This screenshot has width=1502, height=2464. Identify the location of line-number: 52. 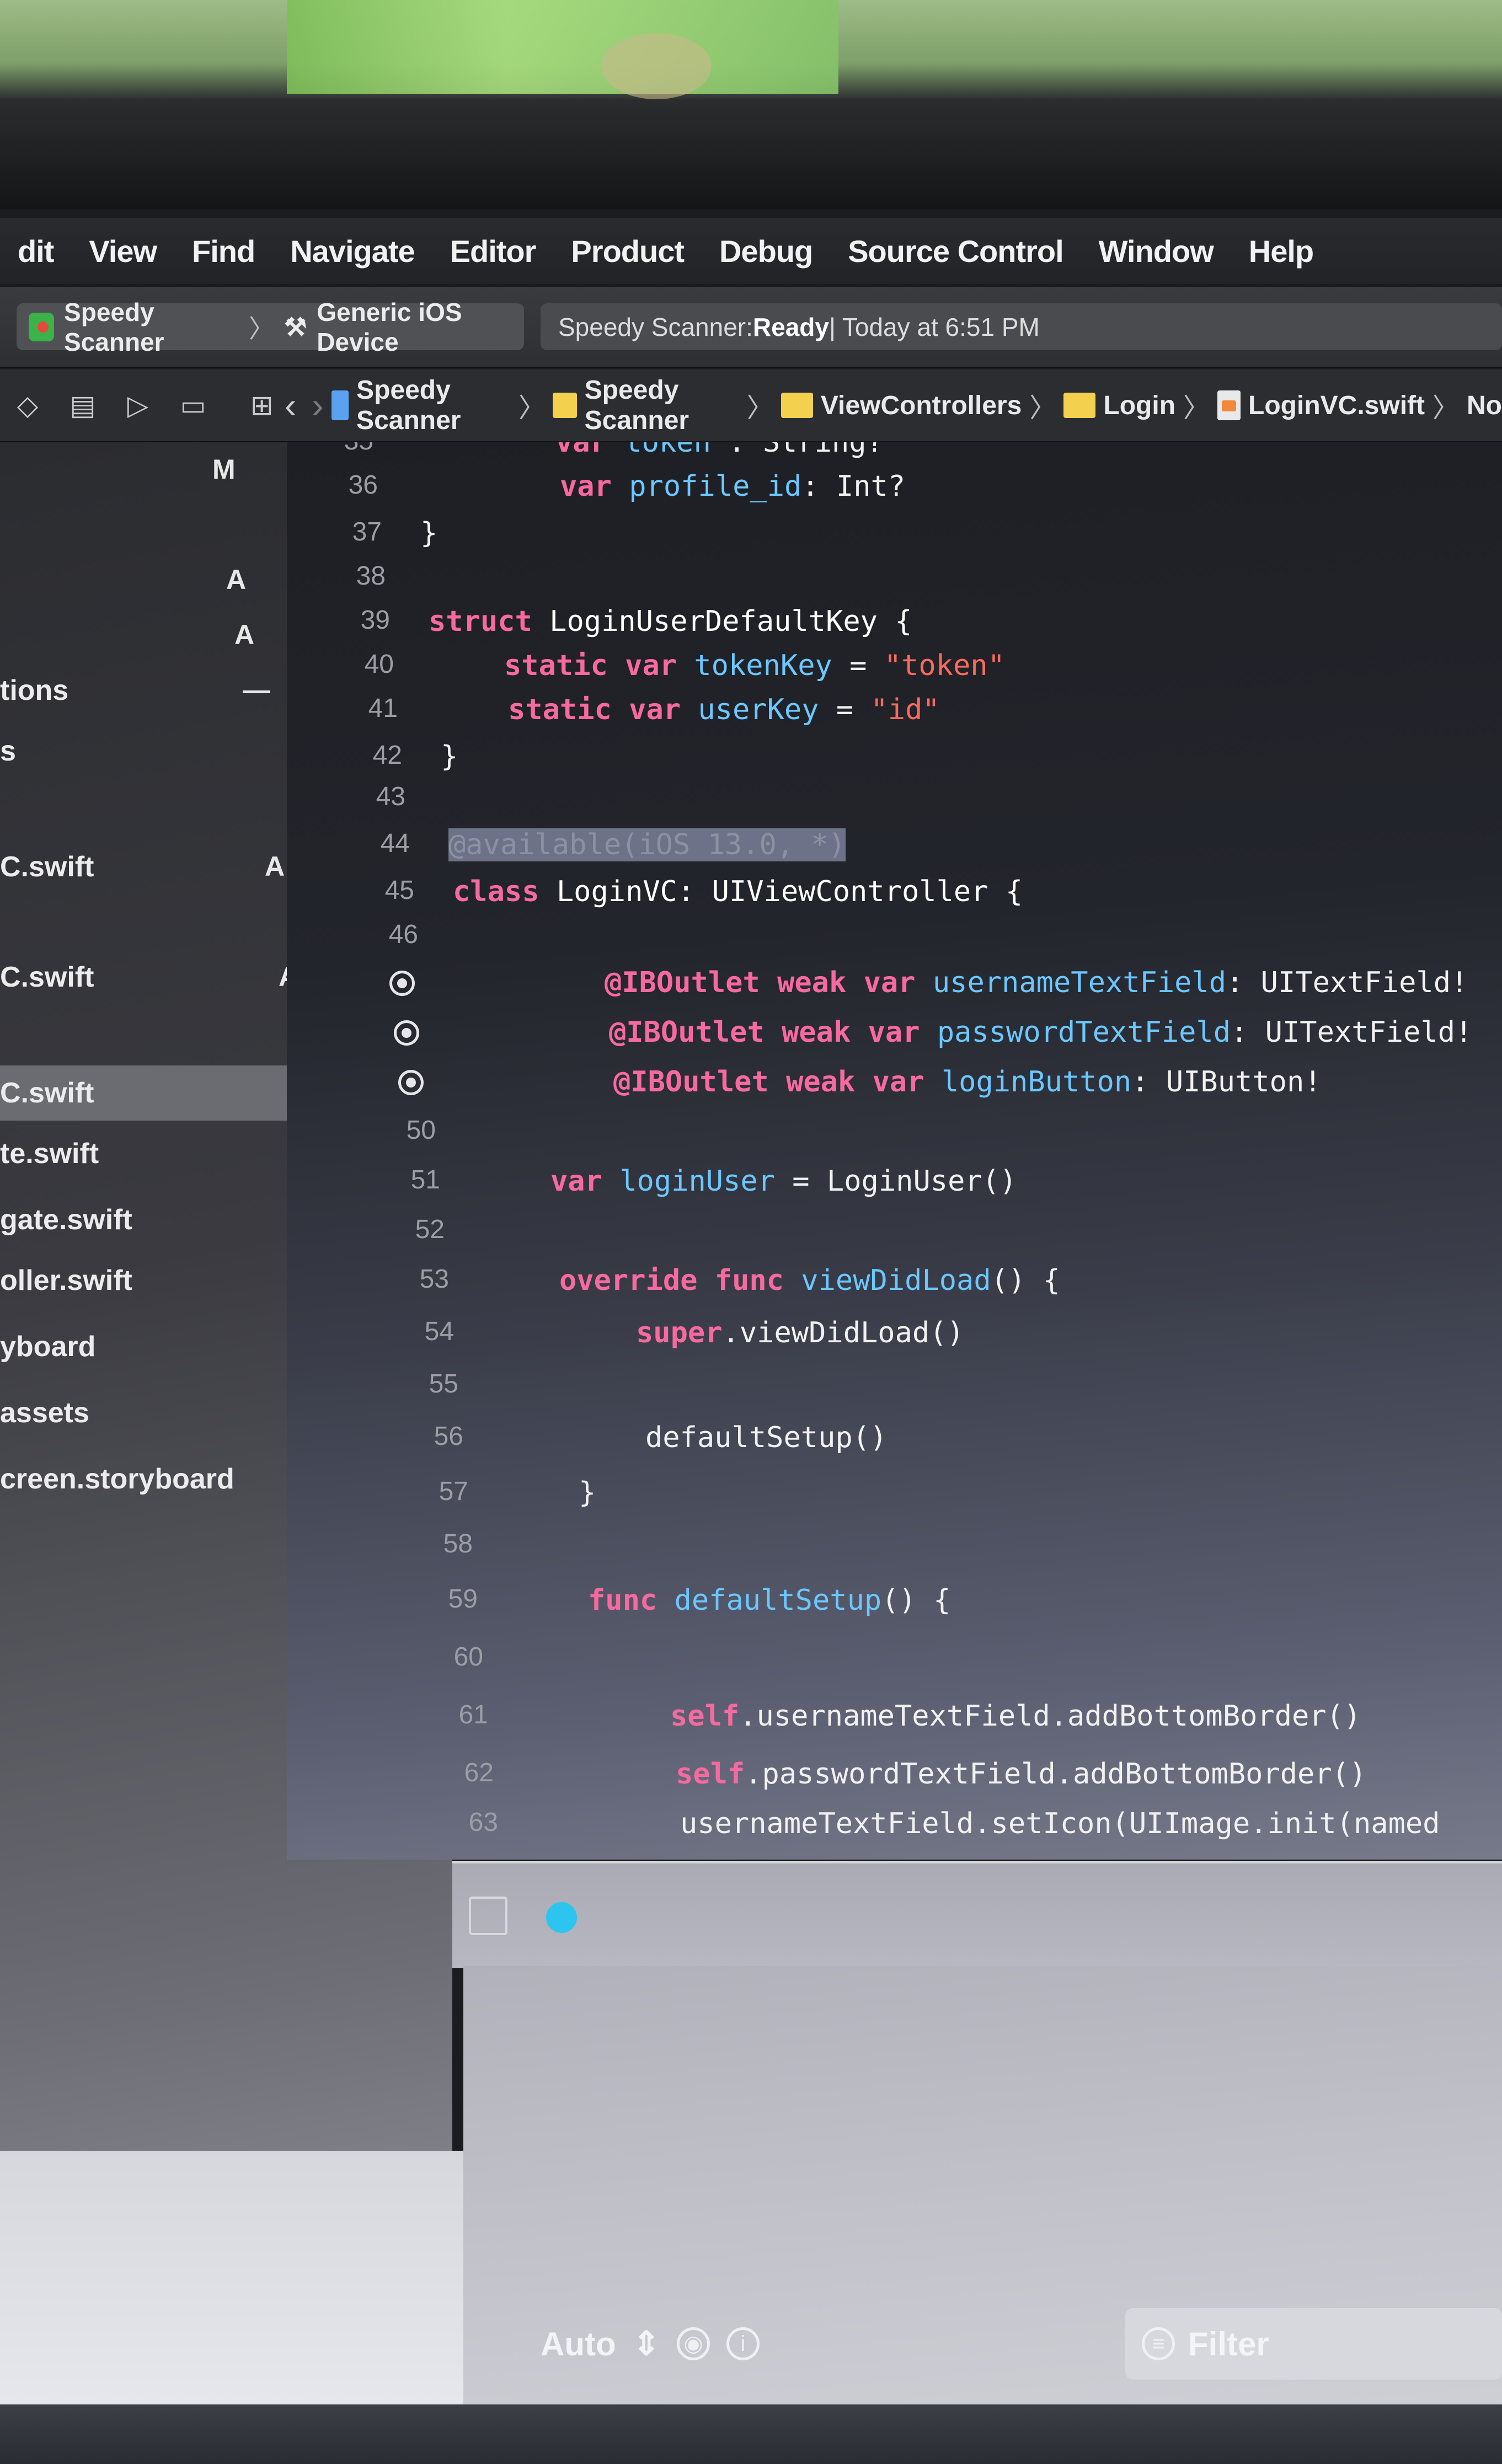
(430, 1229).